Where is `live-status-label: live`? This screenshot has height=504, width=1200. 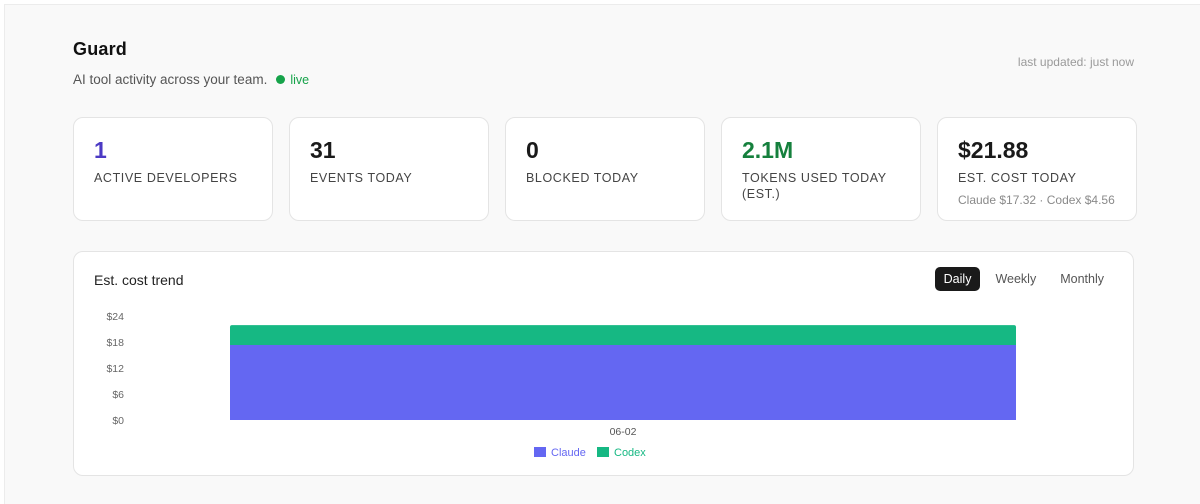
live-status-label: live is located at coordinates (300, 79).